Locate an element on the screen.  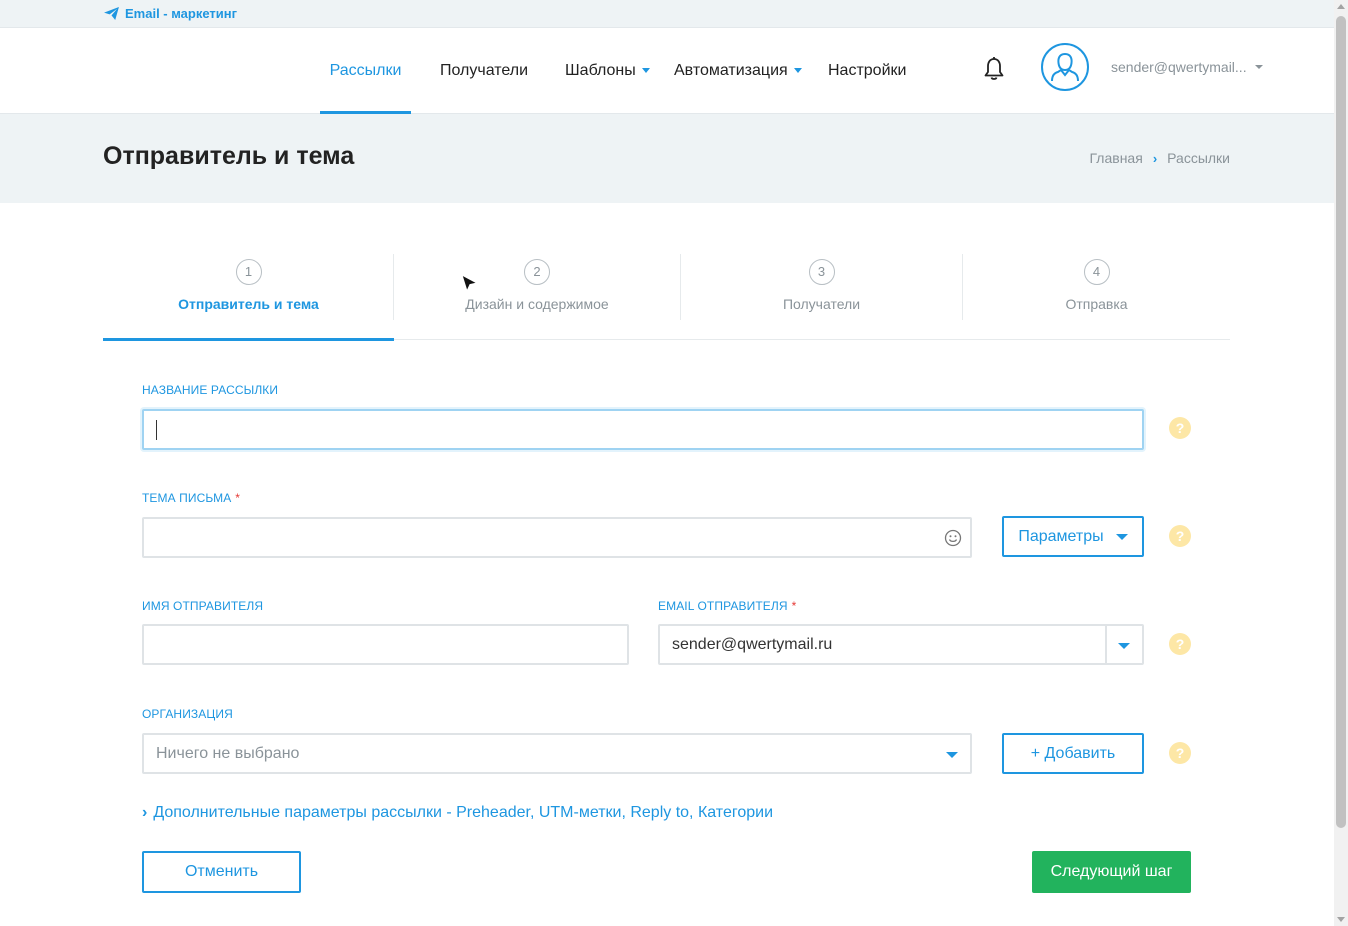
scrollbar is located at coordinates (1341, 463).